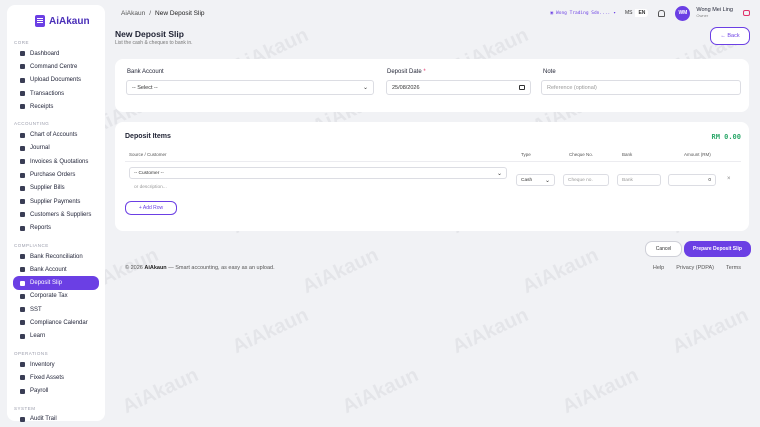  What do you see at coordinates (729, 179) in the screenshot?
I see `remove-row-icon: ×` at bounding box center [729, 179].